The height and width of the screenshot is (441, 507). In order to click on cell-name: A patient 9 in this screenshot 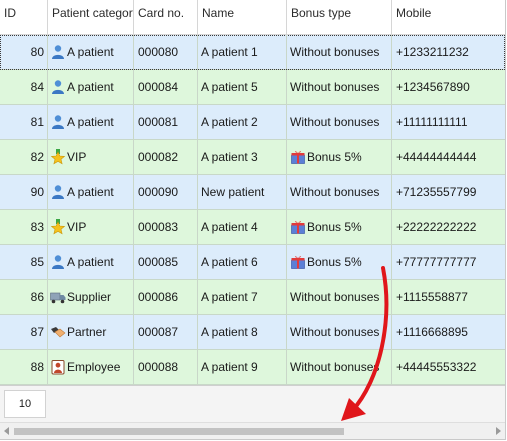, I will do `click(242, 367)`.